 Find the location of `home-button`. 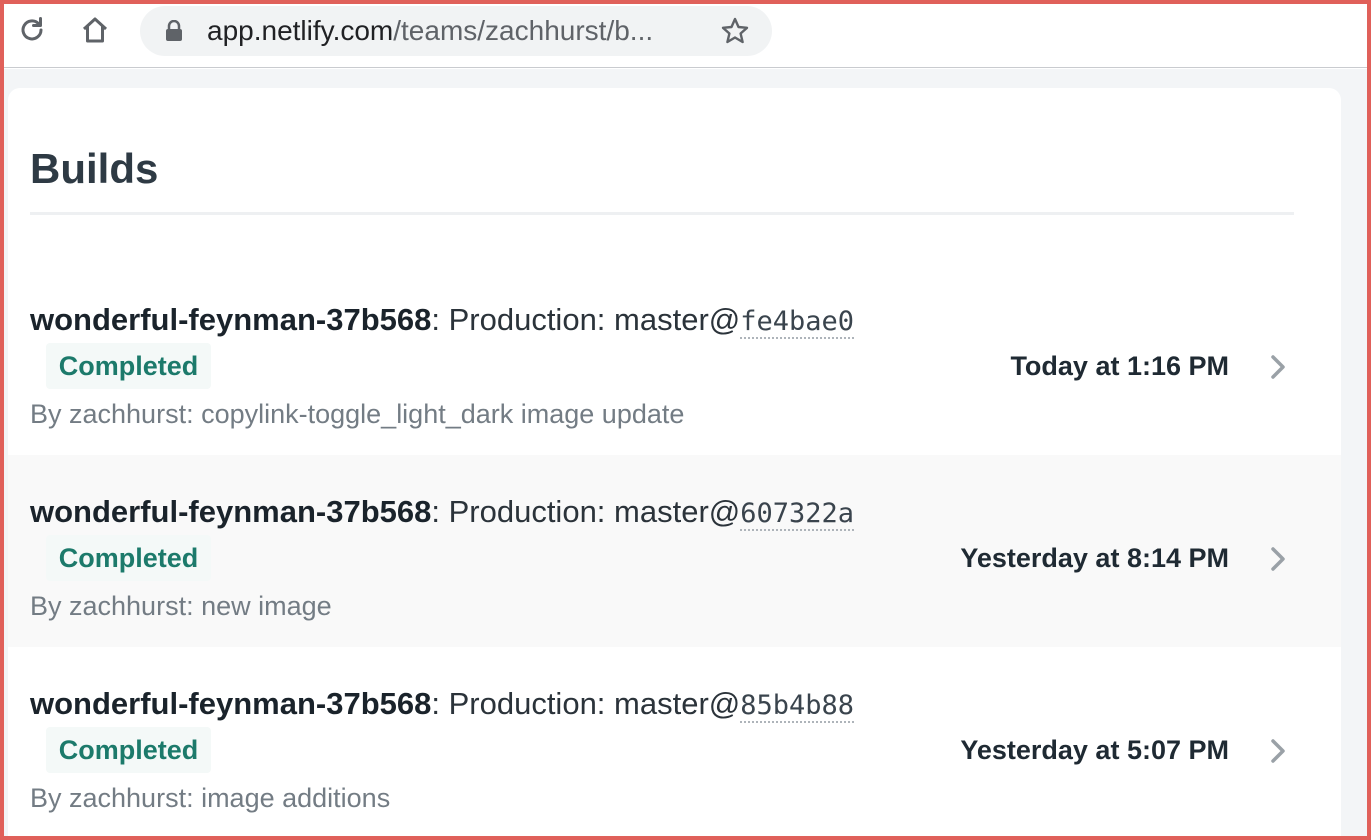

home-button is located at coordinates (95, 30).